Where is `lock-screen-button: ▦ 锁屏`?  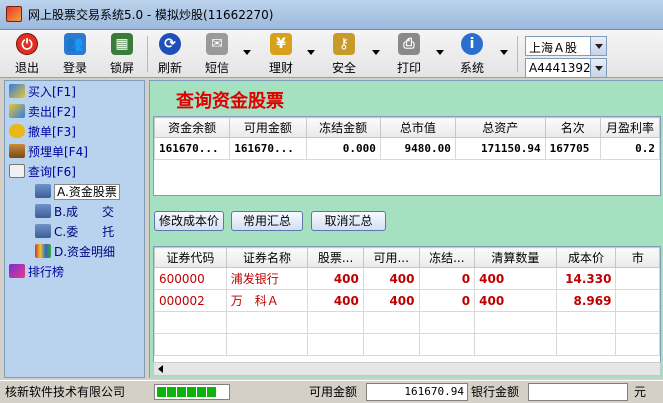
lock-screen-button: ▦ 锁屏 is located at coordinates (122, 54).